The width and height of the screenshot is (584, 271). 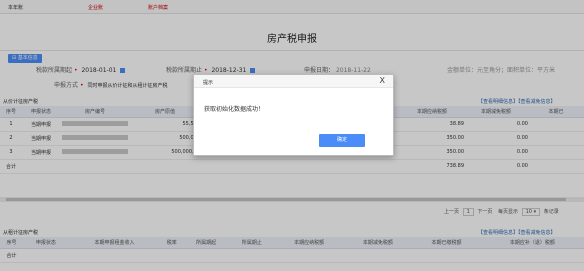 What do you see at coordinates (293, 115) in the screenshot?
I see `alert-dialog: 提示 X 获取初始化数据成功！ 确定` at bounding box center [293, 115].